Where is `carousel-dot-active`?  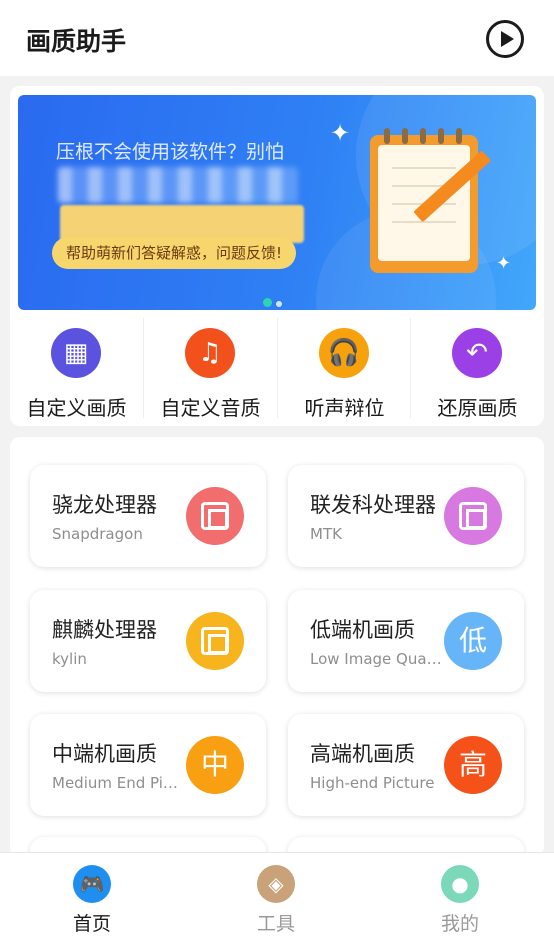 carousel-dot-active is located at coordinates (267, 302).